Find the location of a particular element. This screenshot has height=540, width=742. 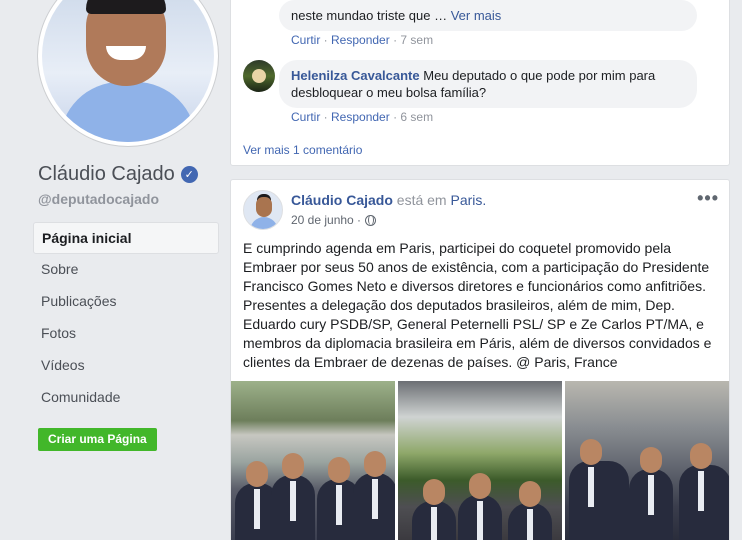

comment-bubble: neste mundao triste que … Ver mais is located at coordinates (488, 15).